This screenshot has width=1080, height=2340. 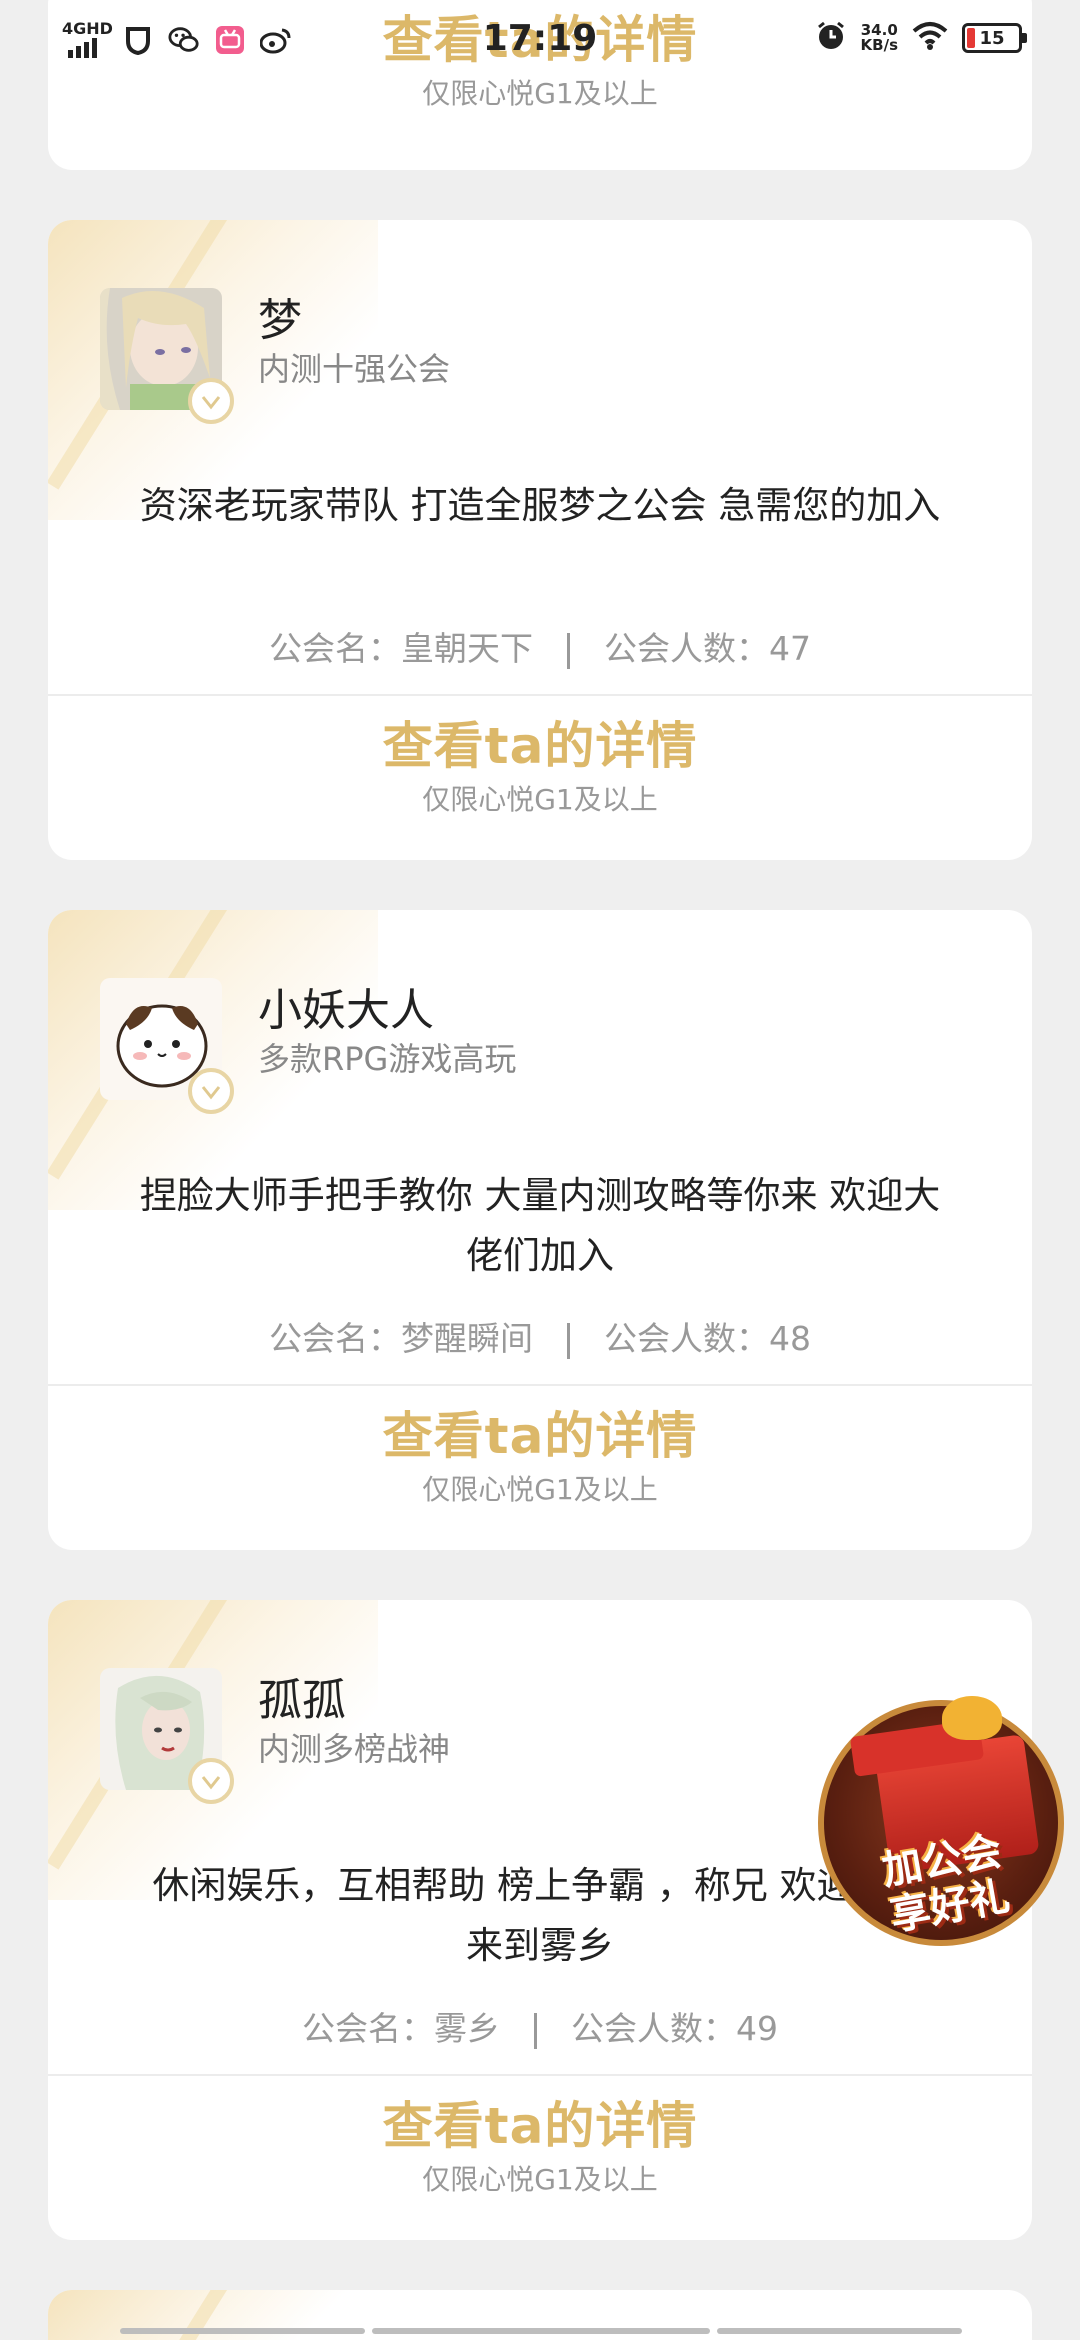 What do you see at coordinates (707, 648) in the screenshot?
I see `guild-member-count: 公会人数：47` at bounding box center [707, 648].